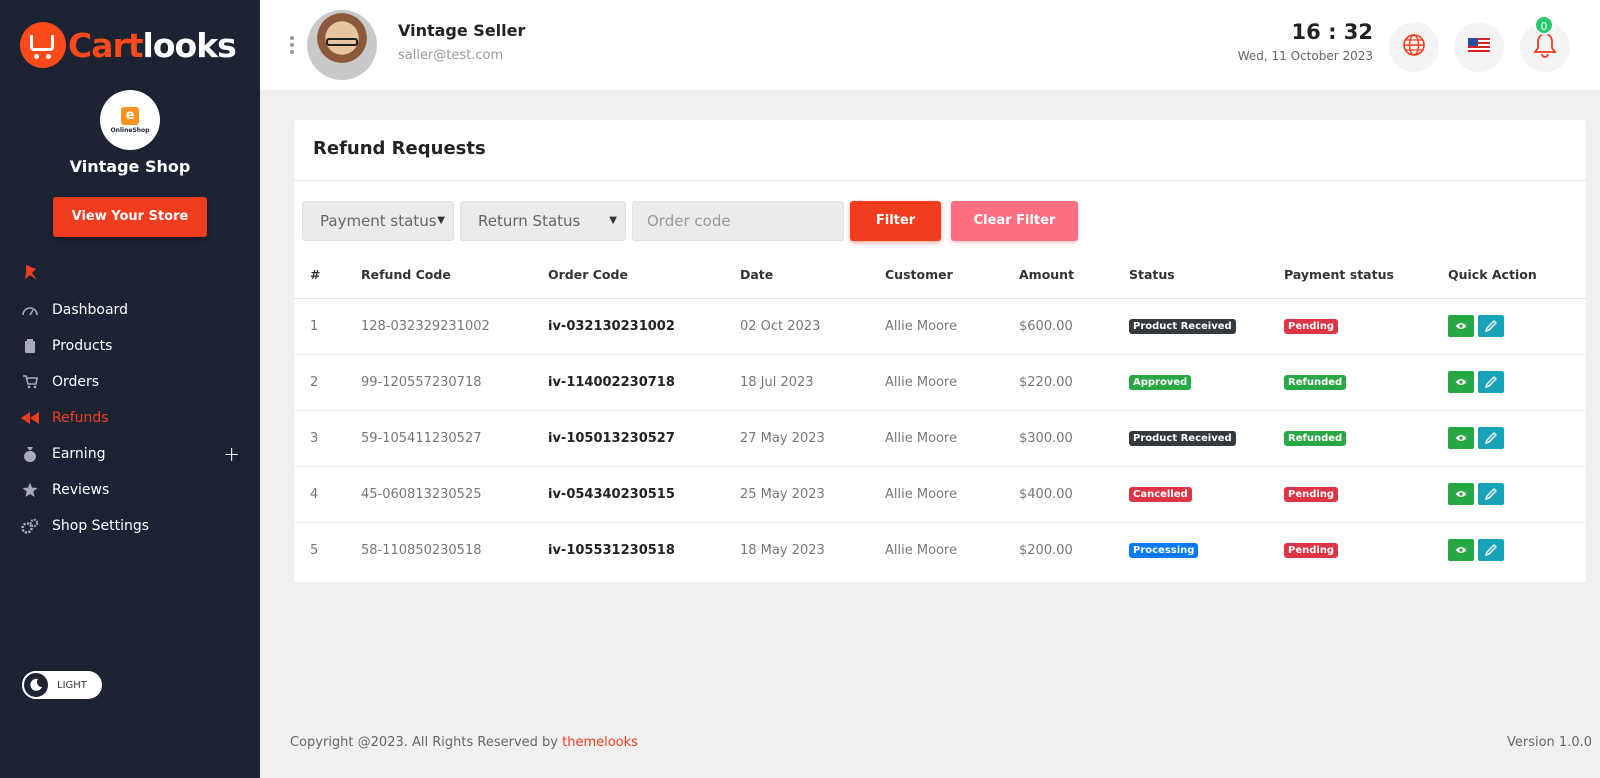 Image resolution: width=1600 pixels, height=778 pixels. I want to click on return-status-select-value: Return Status, so click(529, 221).